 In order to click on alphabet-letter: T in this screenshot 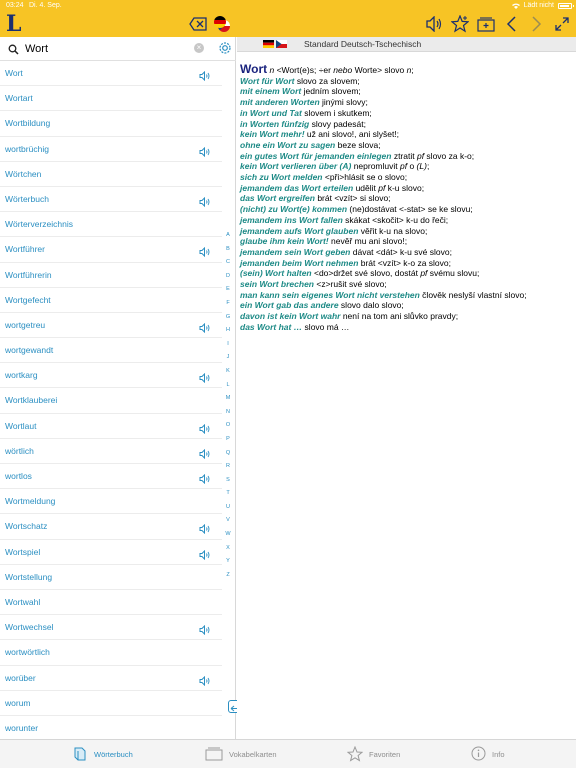, I will do `click(228, 494)`.